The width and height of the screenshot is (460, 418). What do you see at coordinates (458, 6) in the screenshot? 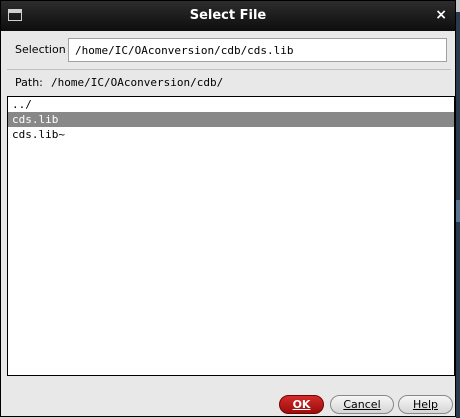
I see `background-window-edge-top` at bounding box center [458, 6].